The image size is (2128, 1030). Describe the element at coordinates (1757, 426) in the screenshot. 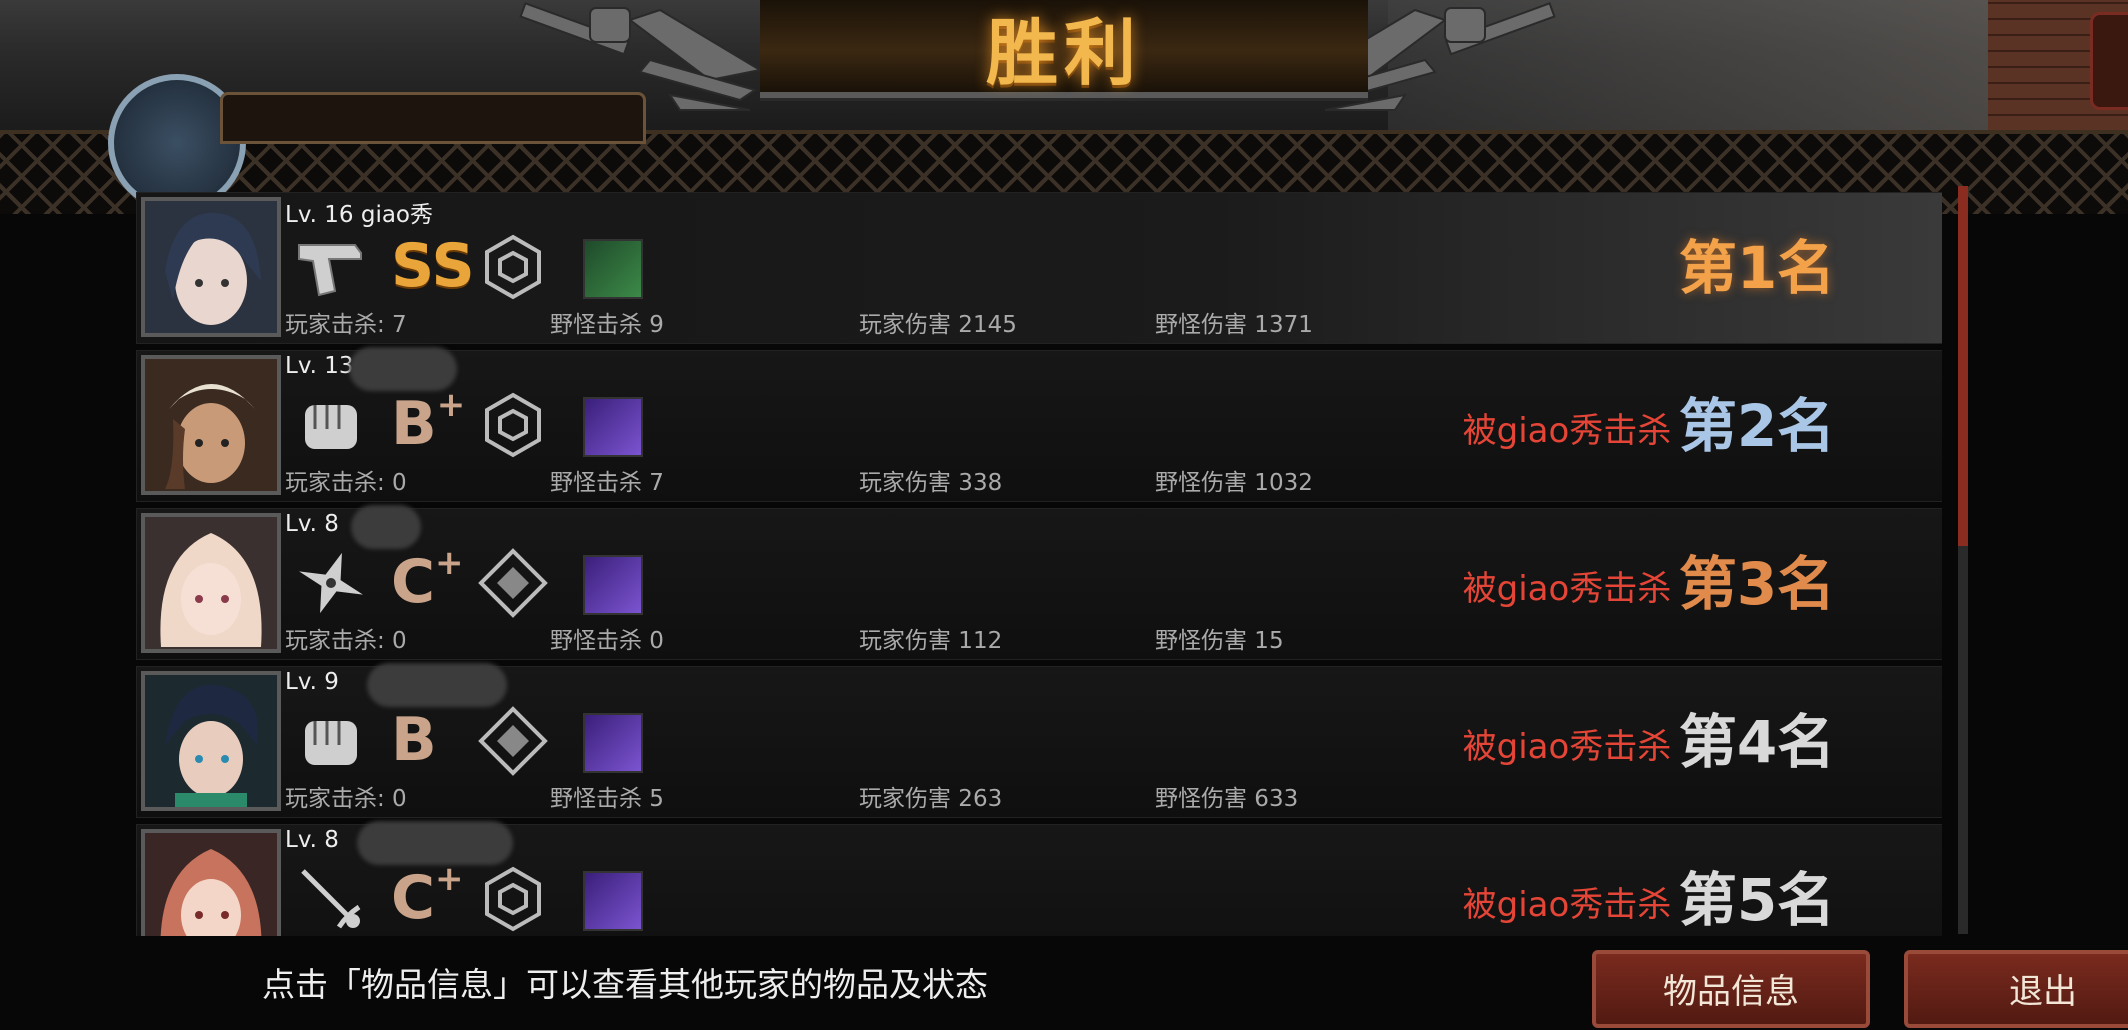

I see `rank-label: 第2名` at that location.